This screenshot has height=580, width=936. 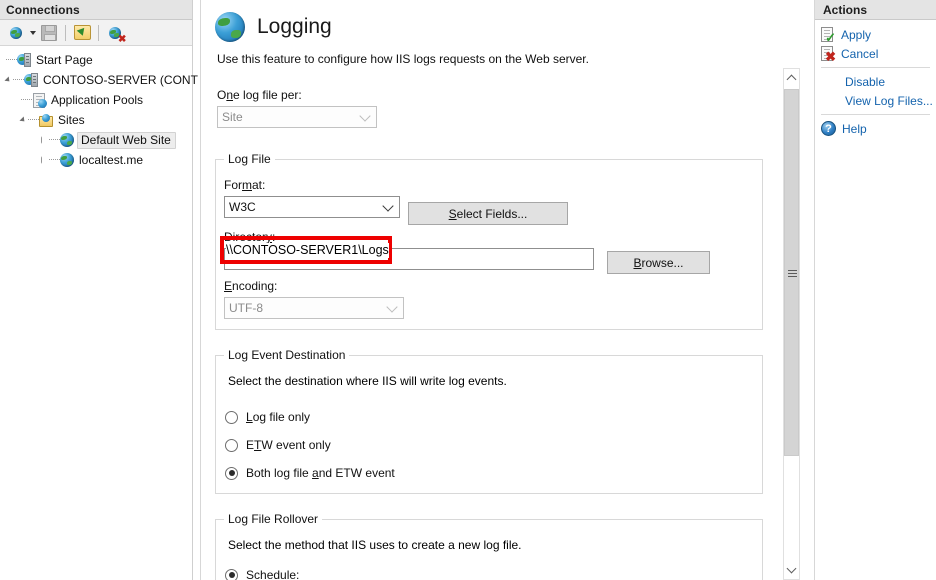 What do you see at coordinates (64, 60) in the screenshot?
I see `tree-item-label: Start Page` at bounding box center [64, 60].